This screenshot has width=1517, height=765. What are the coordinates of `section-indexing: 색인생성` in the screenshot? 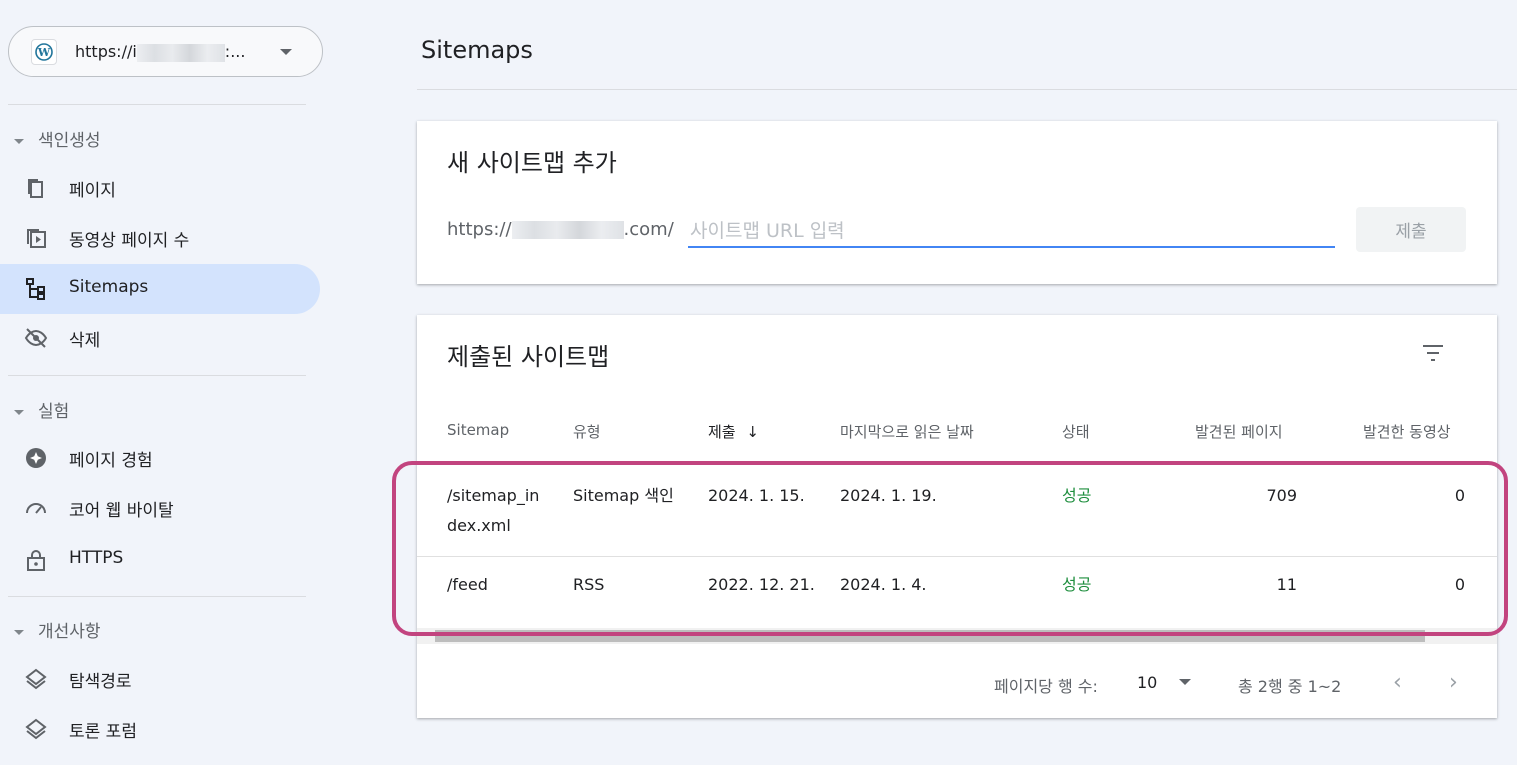 It's located at (57, 138).